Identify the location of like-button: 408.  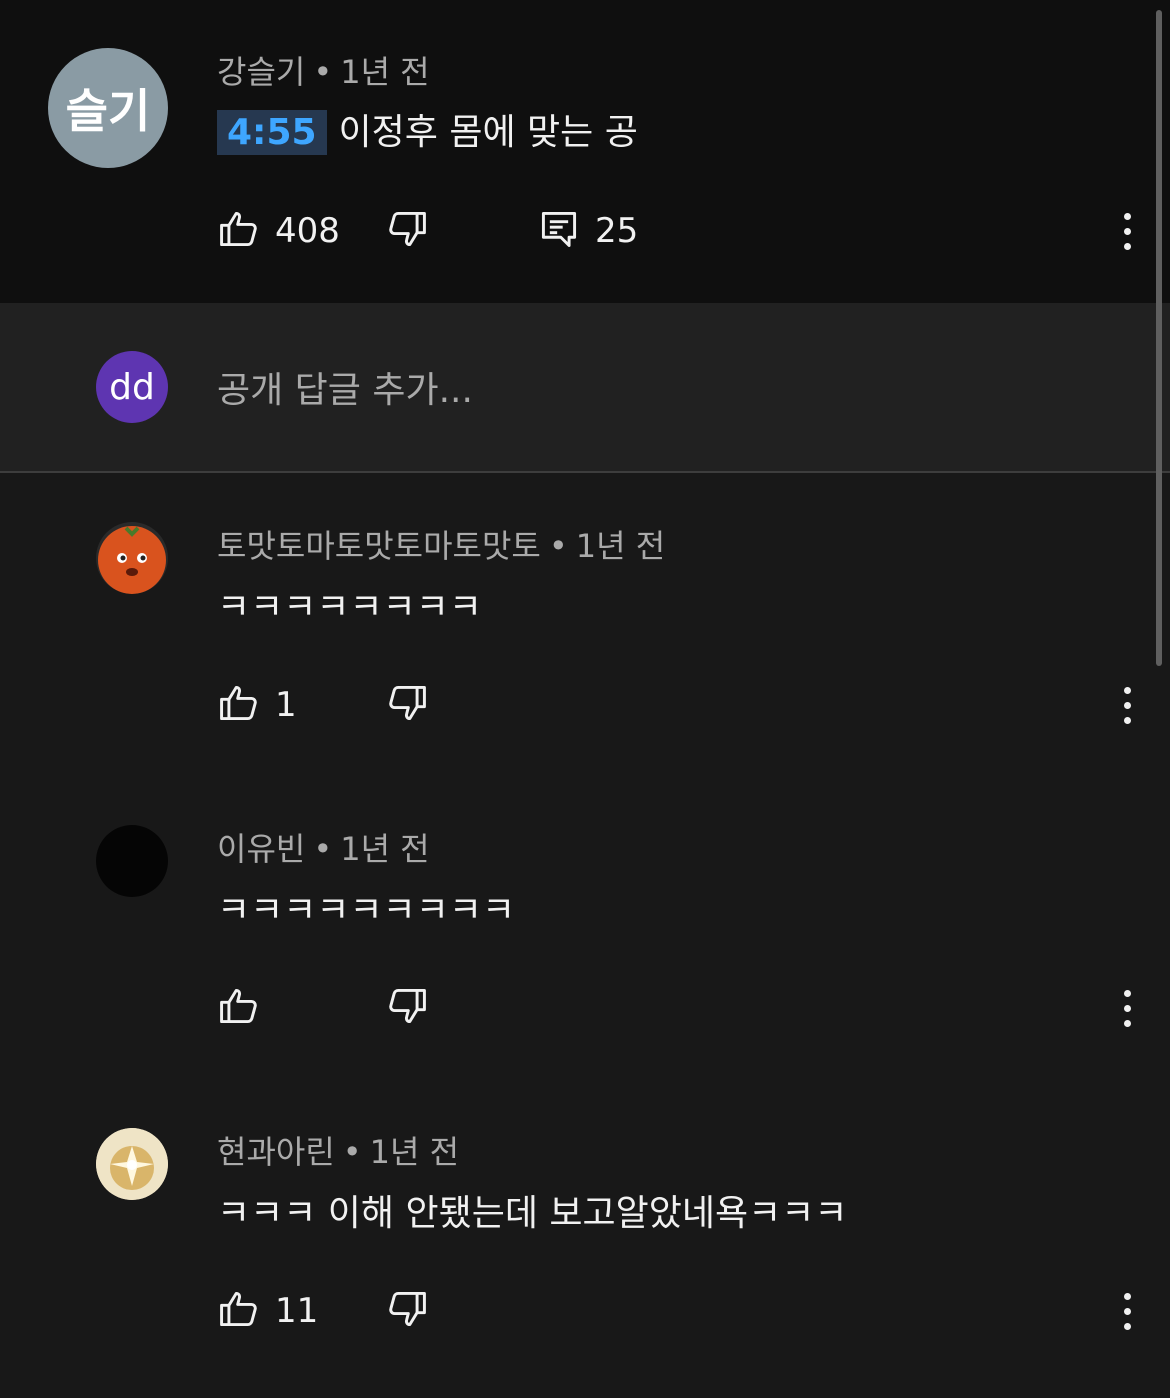
(278, 231).